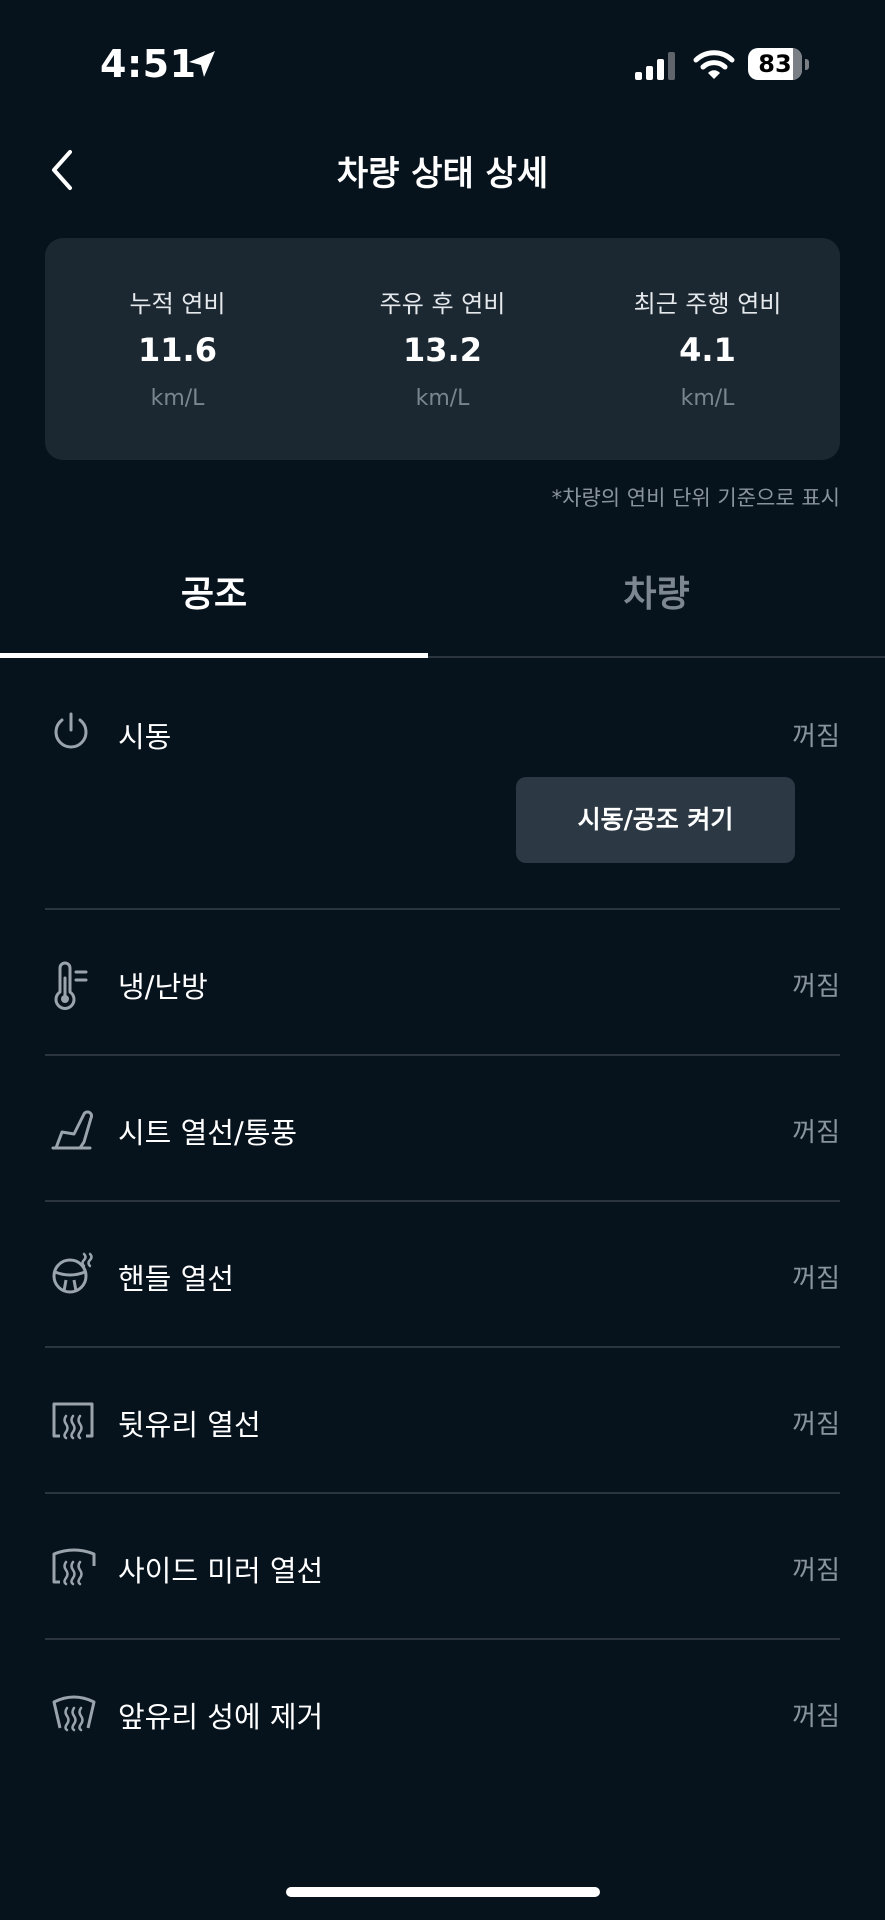  Describe the element at coordinates (655, 820) in the screenshot. I see `start-climate-button: 시동/공조 켜기` at that location.